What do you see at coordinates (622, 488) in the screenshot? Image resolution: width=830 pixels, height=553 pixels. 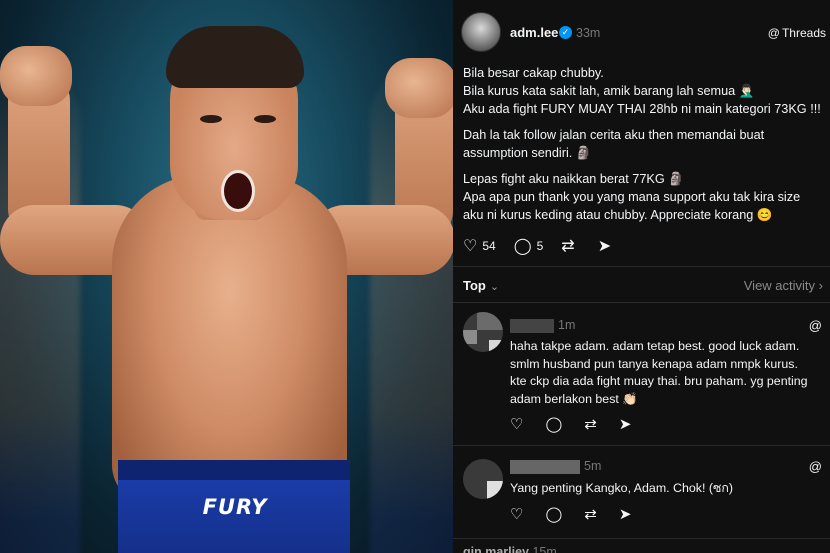 I see `comment-line: Yang penting Kangko, Adam. Chok! (ซก)` at bounding box center [622, 488].